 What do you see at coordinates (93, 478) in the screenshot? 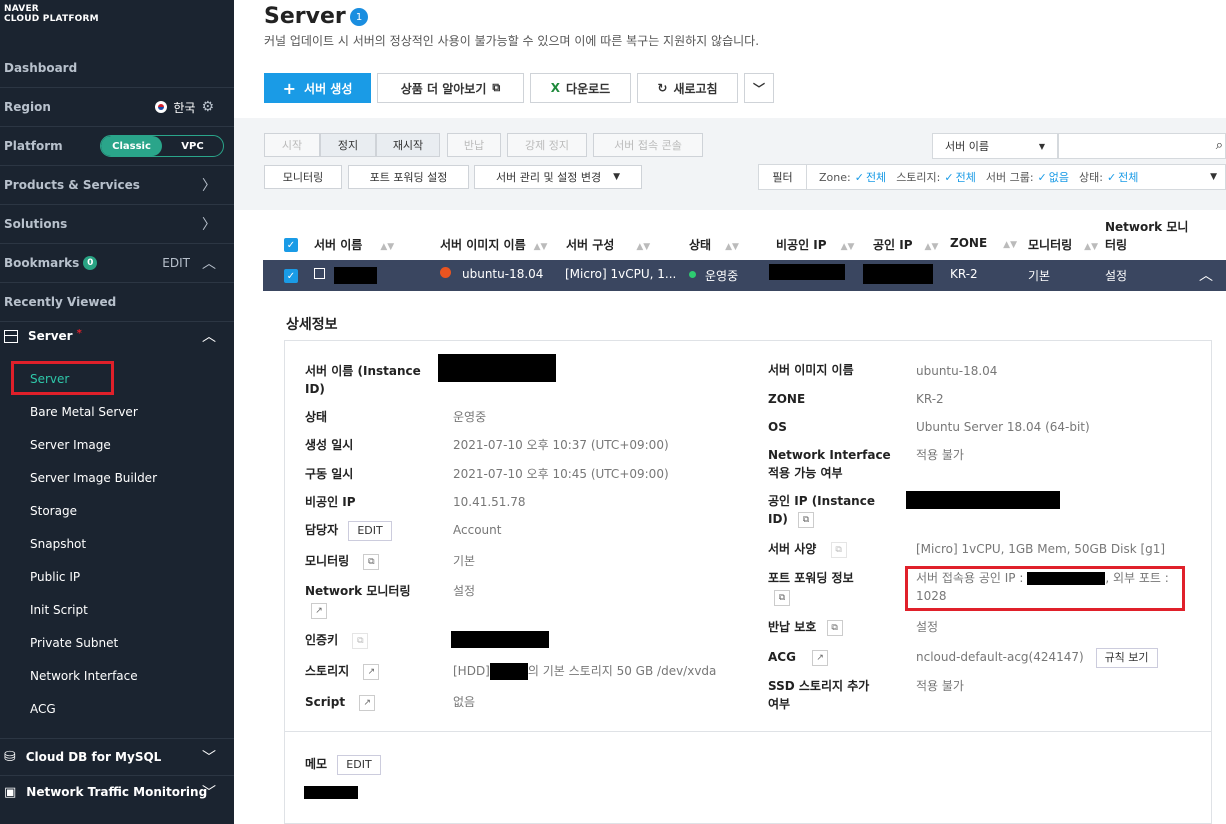
I see `sidebar-sub-image-builder: Server Image Builder` at bounding box center [93, 478].